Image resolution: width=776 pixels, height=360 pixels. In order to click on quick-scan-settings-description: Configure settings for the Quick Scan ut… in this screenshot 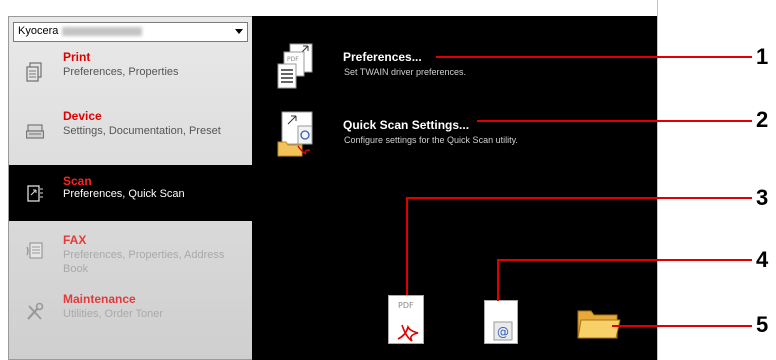, I will do `click(431, 140)`.